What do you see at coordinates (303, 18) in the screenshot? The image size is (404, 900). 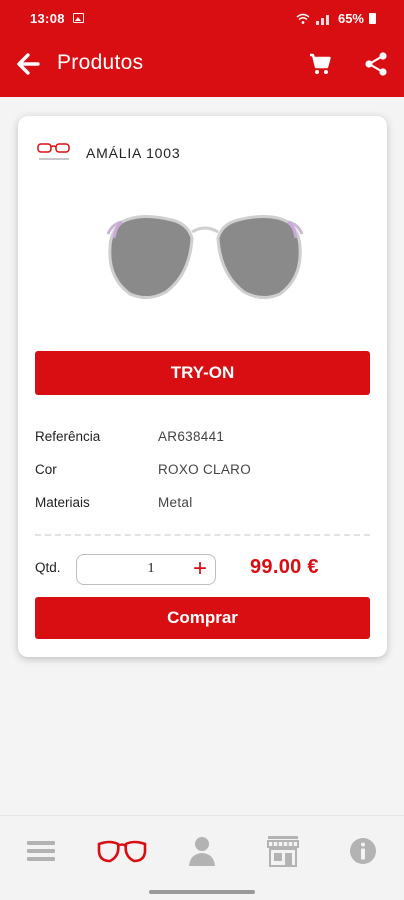 I see `wifi-calling-icon` at bounding box center [303, 18].